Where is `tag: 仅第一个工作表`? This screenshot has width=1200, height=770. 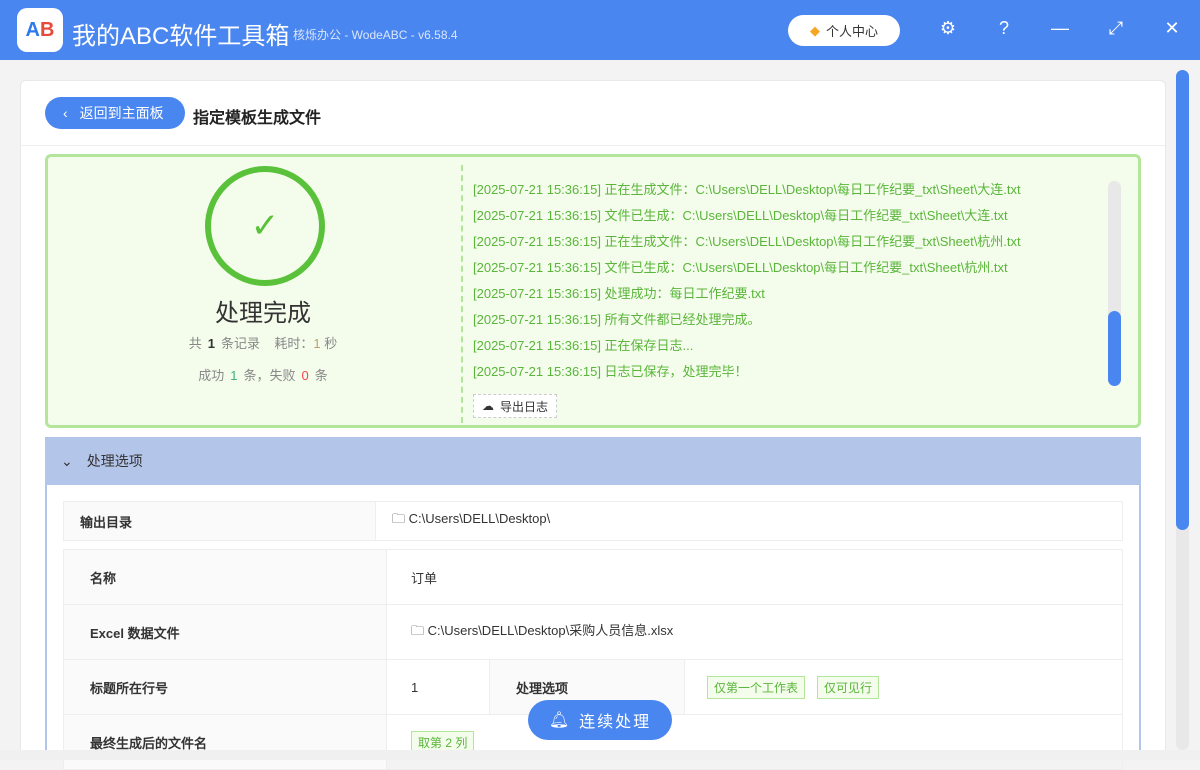 tag: 仅第一个工作表 is located at coordinates (756, 687).